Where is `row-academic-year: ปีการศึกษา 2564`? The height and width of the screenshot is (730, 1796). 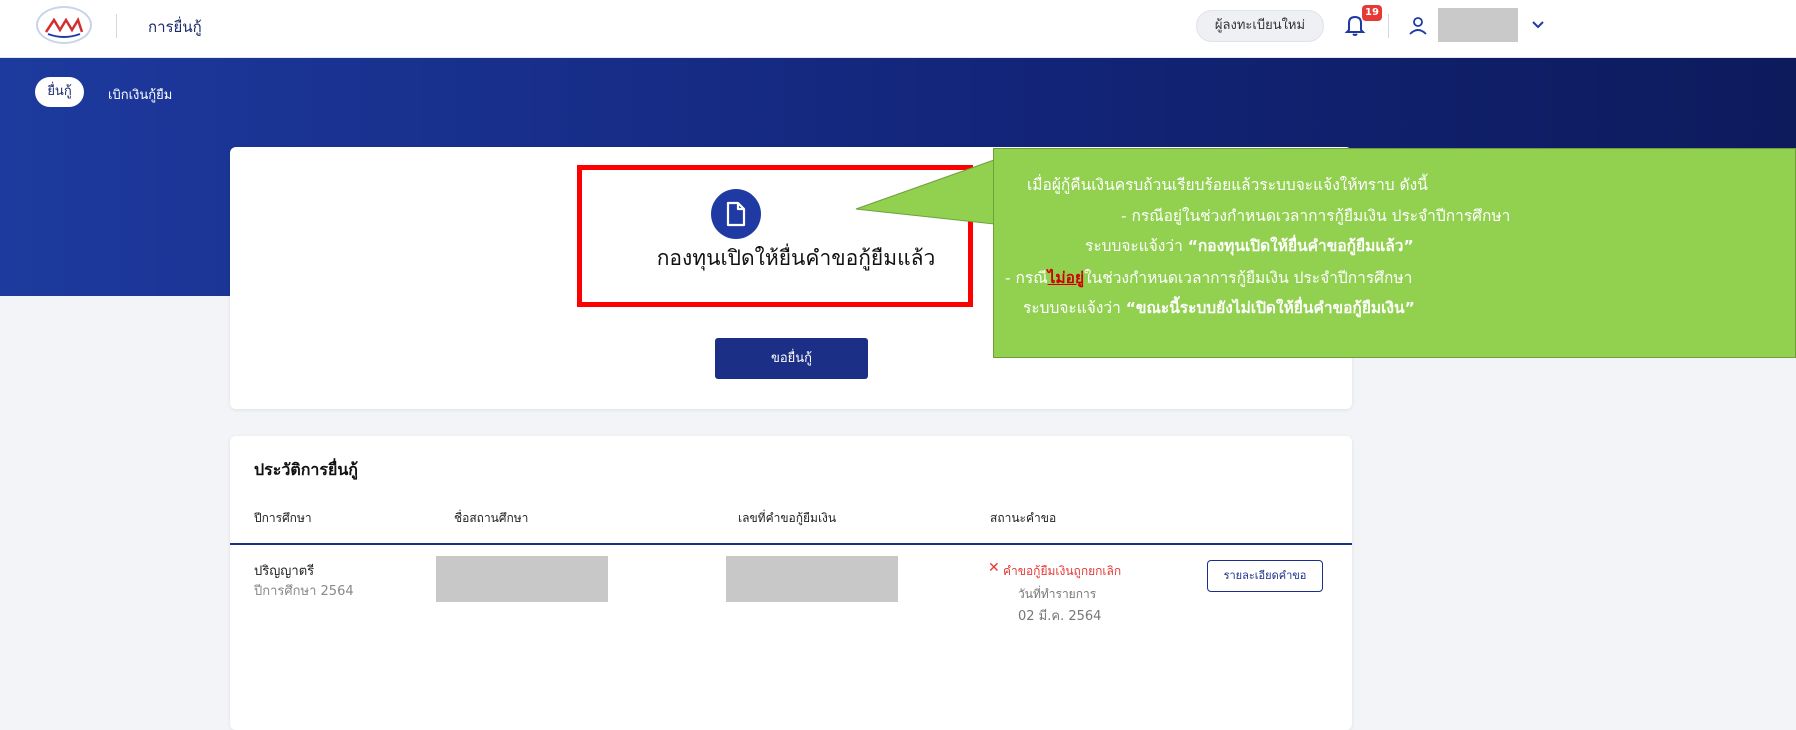
row-academic-year: ปีการศึกษา 2564 is located at coordinates (304, 591).